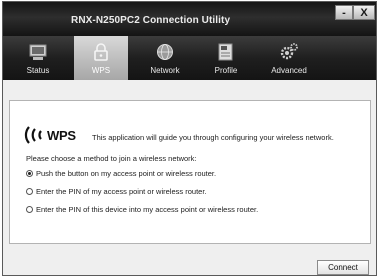  What do you see at coordinates (61, 135) in the screenshot?
I see `wps-logo-text: WPS` at bounding box center [61, 135].